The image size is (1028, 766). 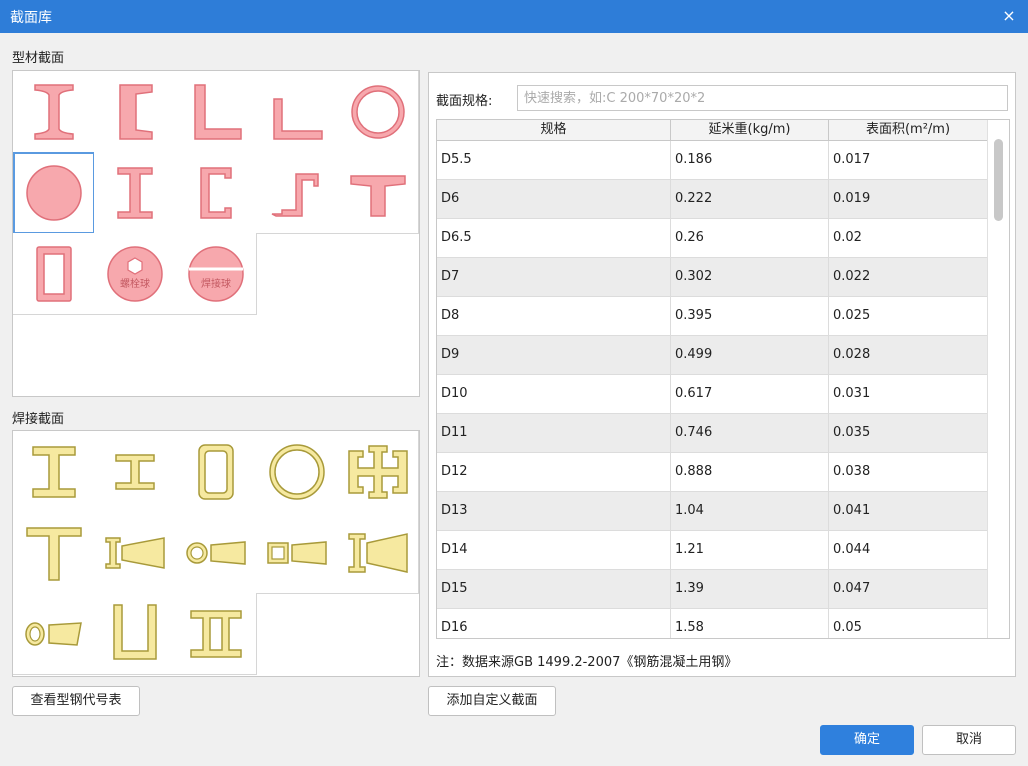 I want to click on table-row: D9 0.499 0.028, so click(x=712, y=355).